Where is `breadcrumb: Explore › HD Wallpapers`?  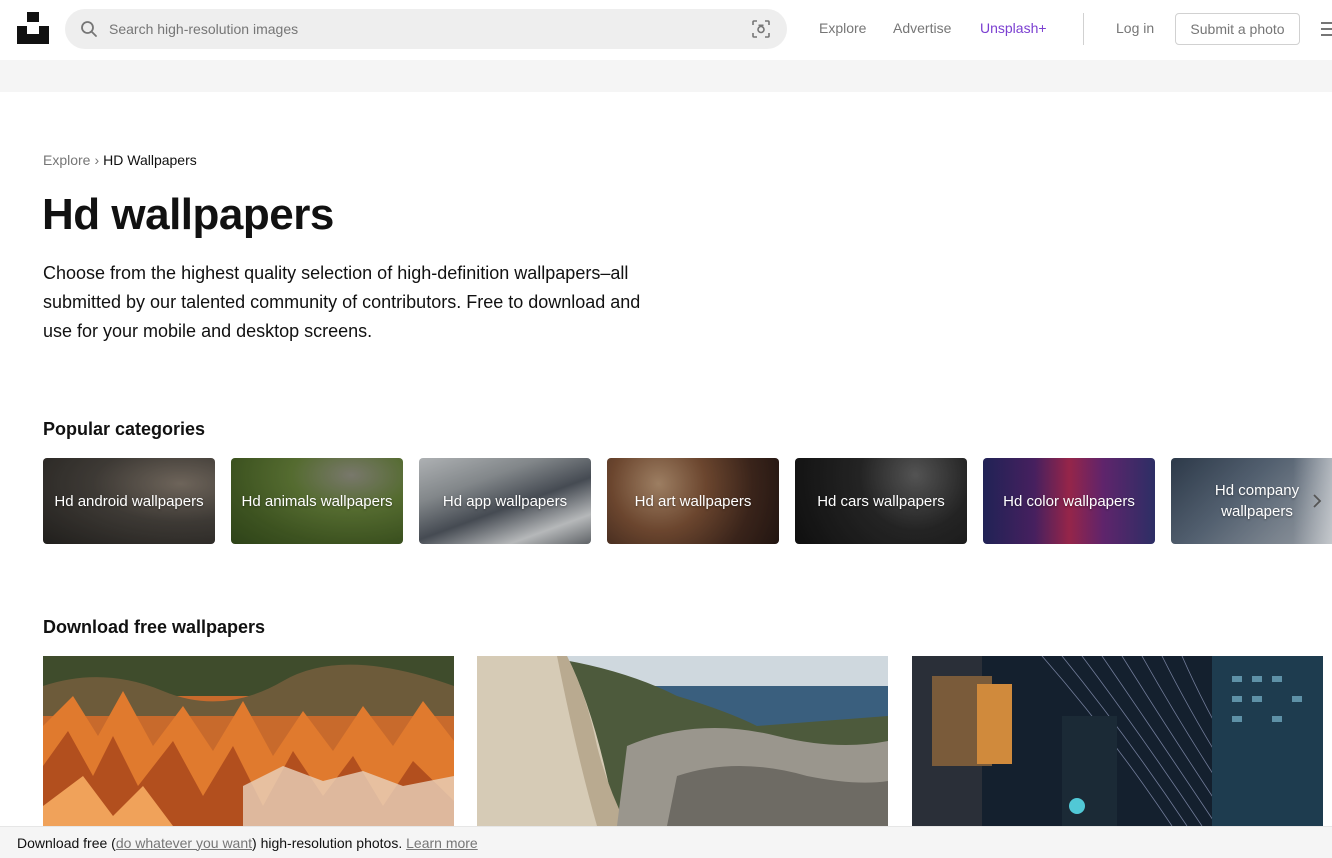 breadcrumb: Explore › HD Wallpapers is located at coordinates (120, 160).